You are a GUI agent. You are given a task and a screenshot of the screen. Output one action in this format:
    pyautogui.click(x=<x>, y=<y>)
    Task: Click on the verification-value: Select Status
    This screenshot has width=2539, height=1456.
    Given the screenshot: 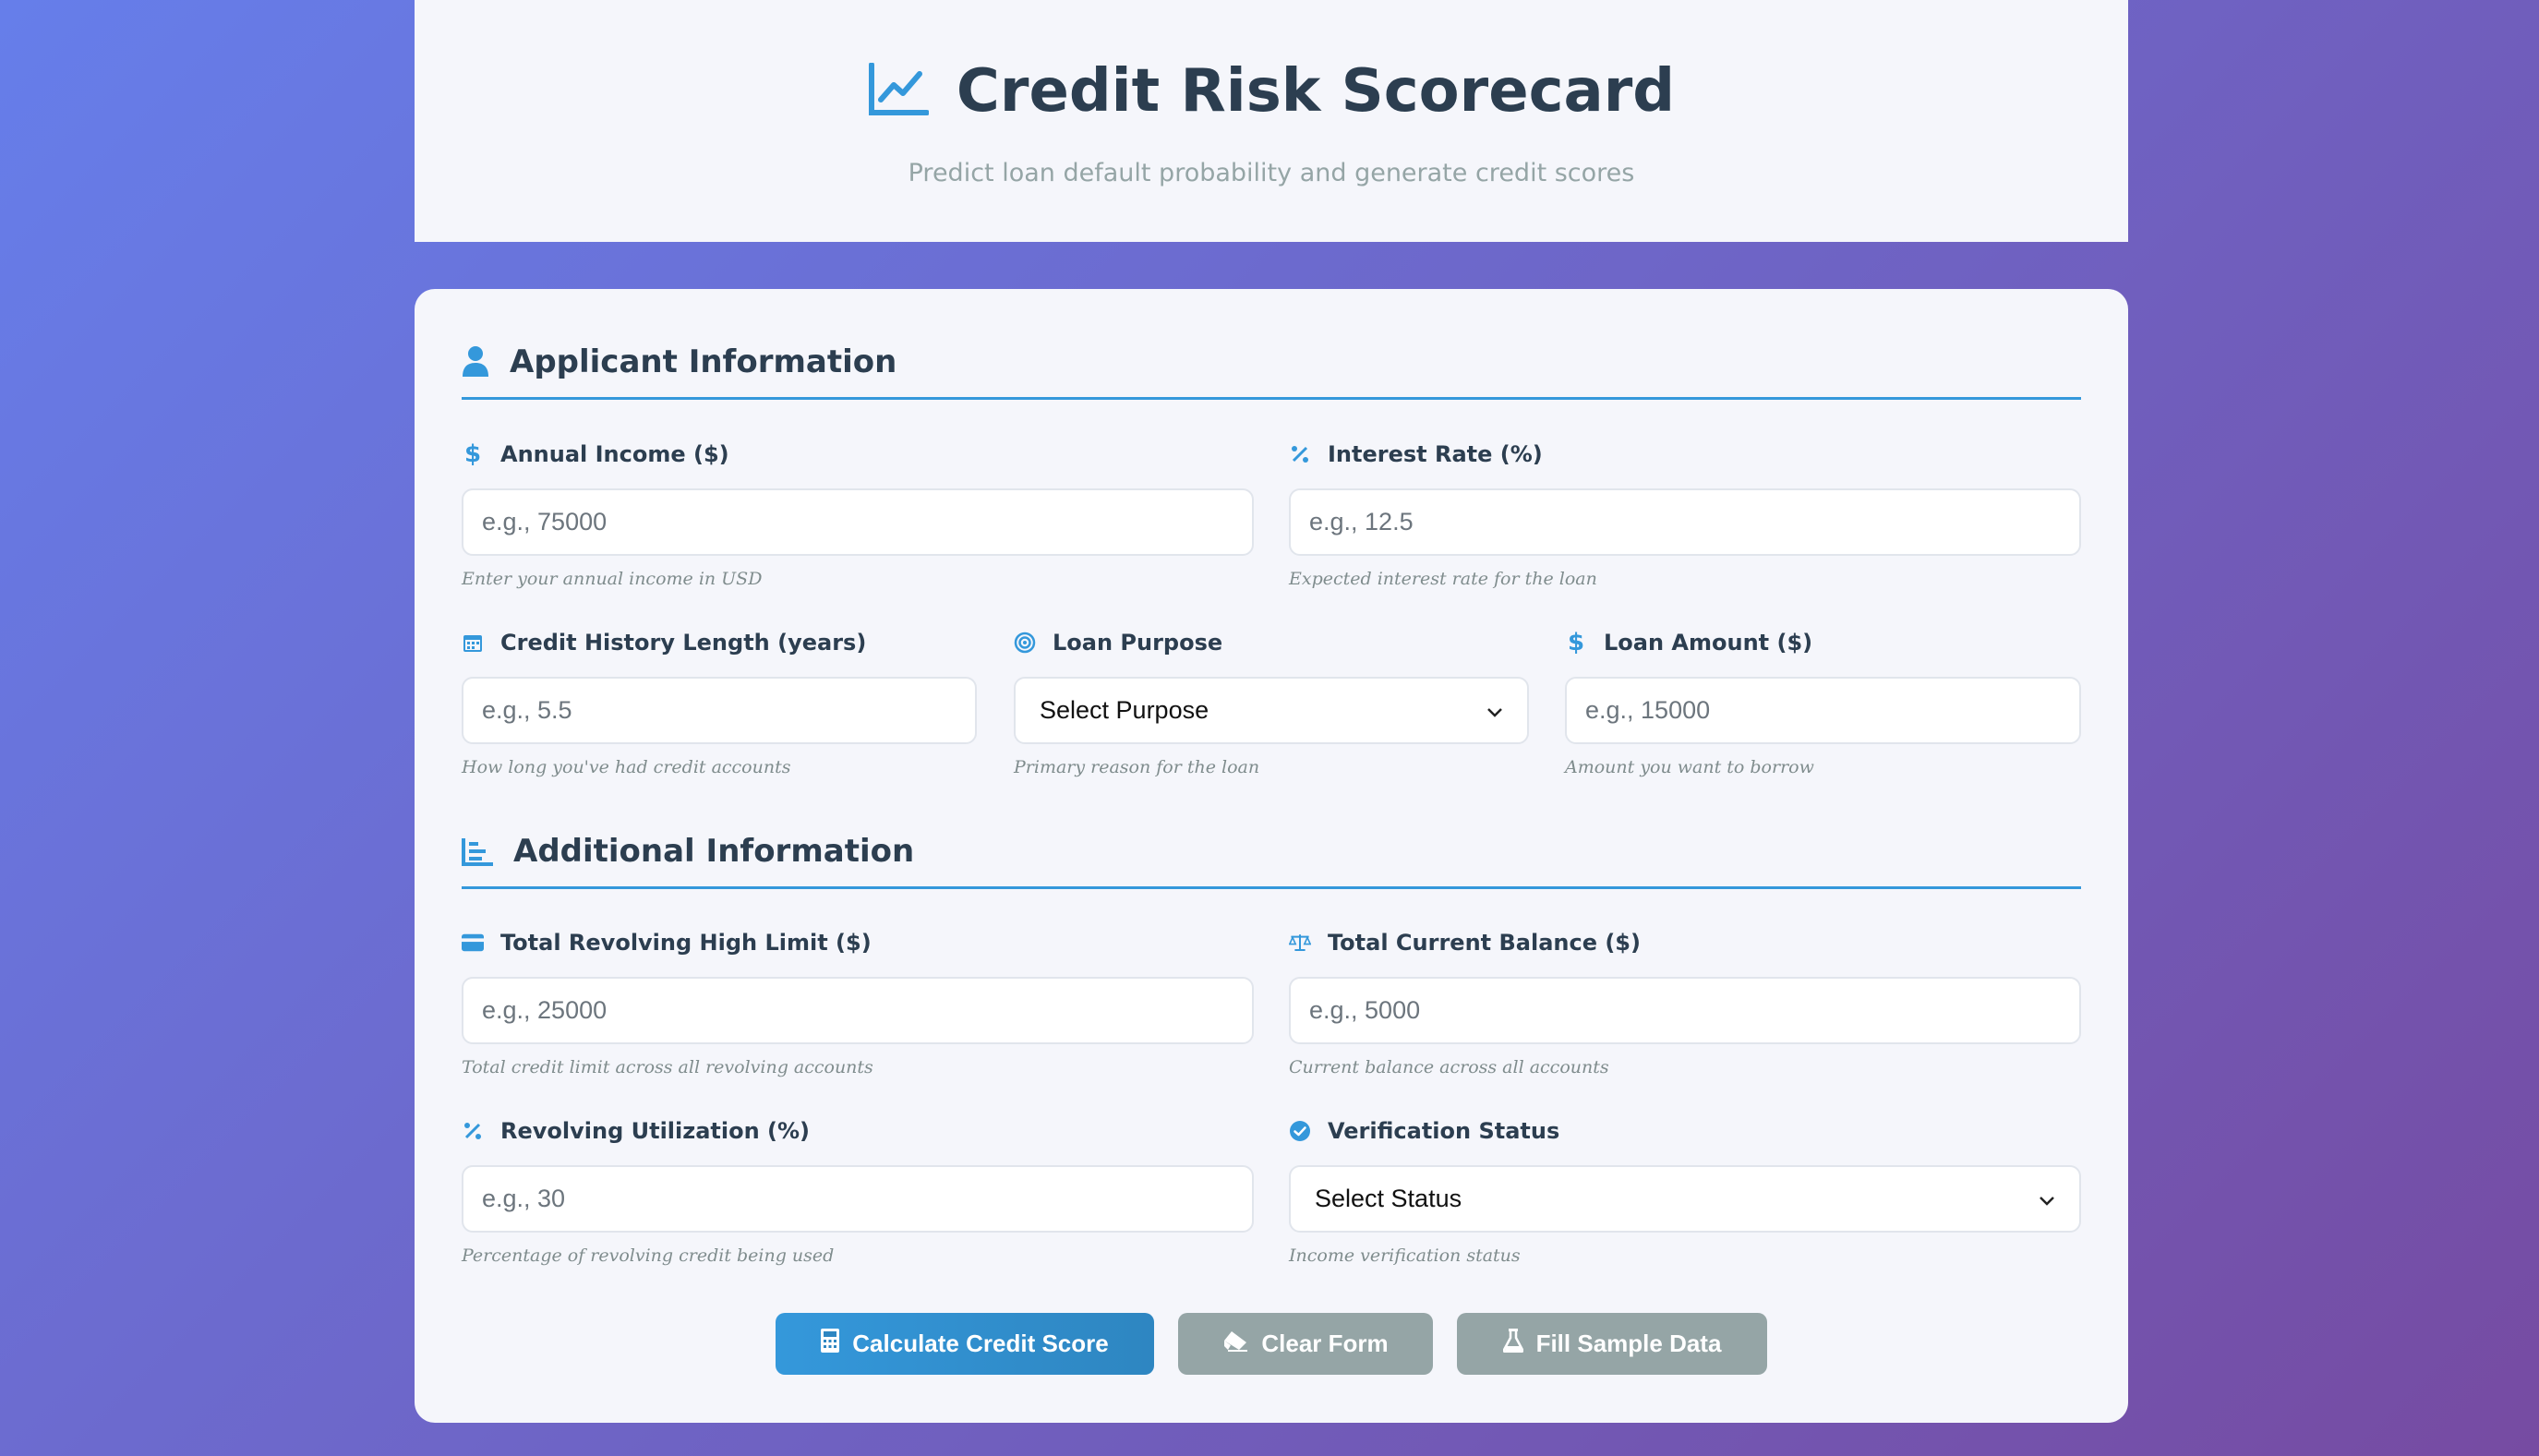 What is the action you would take?
    pyautogui.click(x=1388, y=1198)
    